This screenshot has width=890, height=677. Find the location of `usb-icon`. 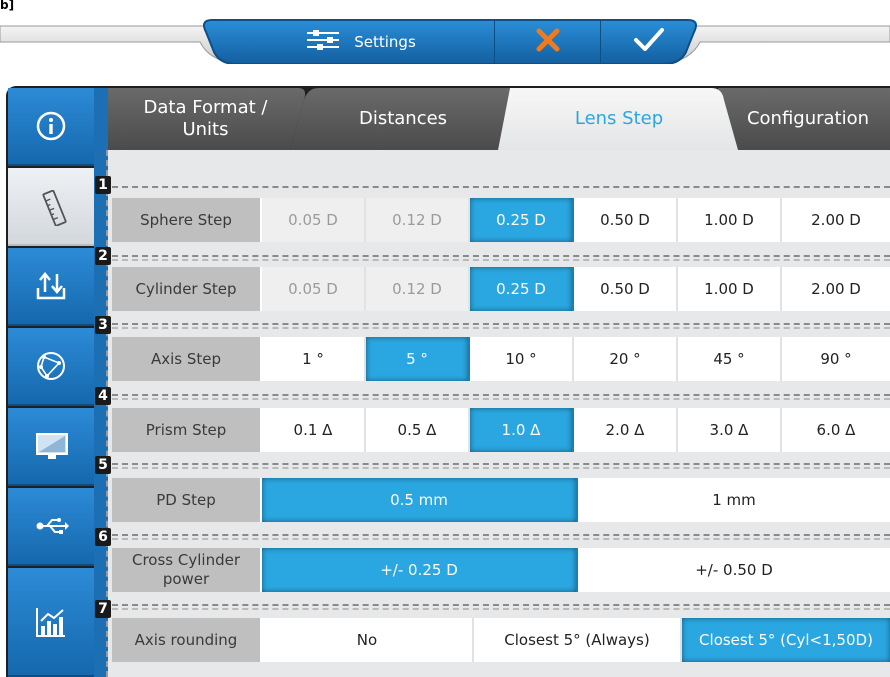

usb-icon is located at coordinates (52, 526).